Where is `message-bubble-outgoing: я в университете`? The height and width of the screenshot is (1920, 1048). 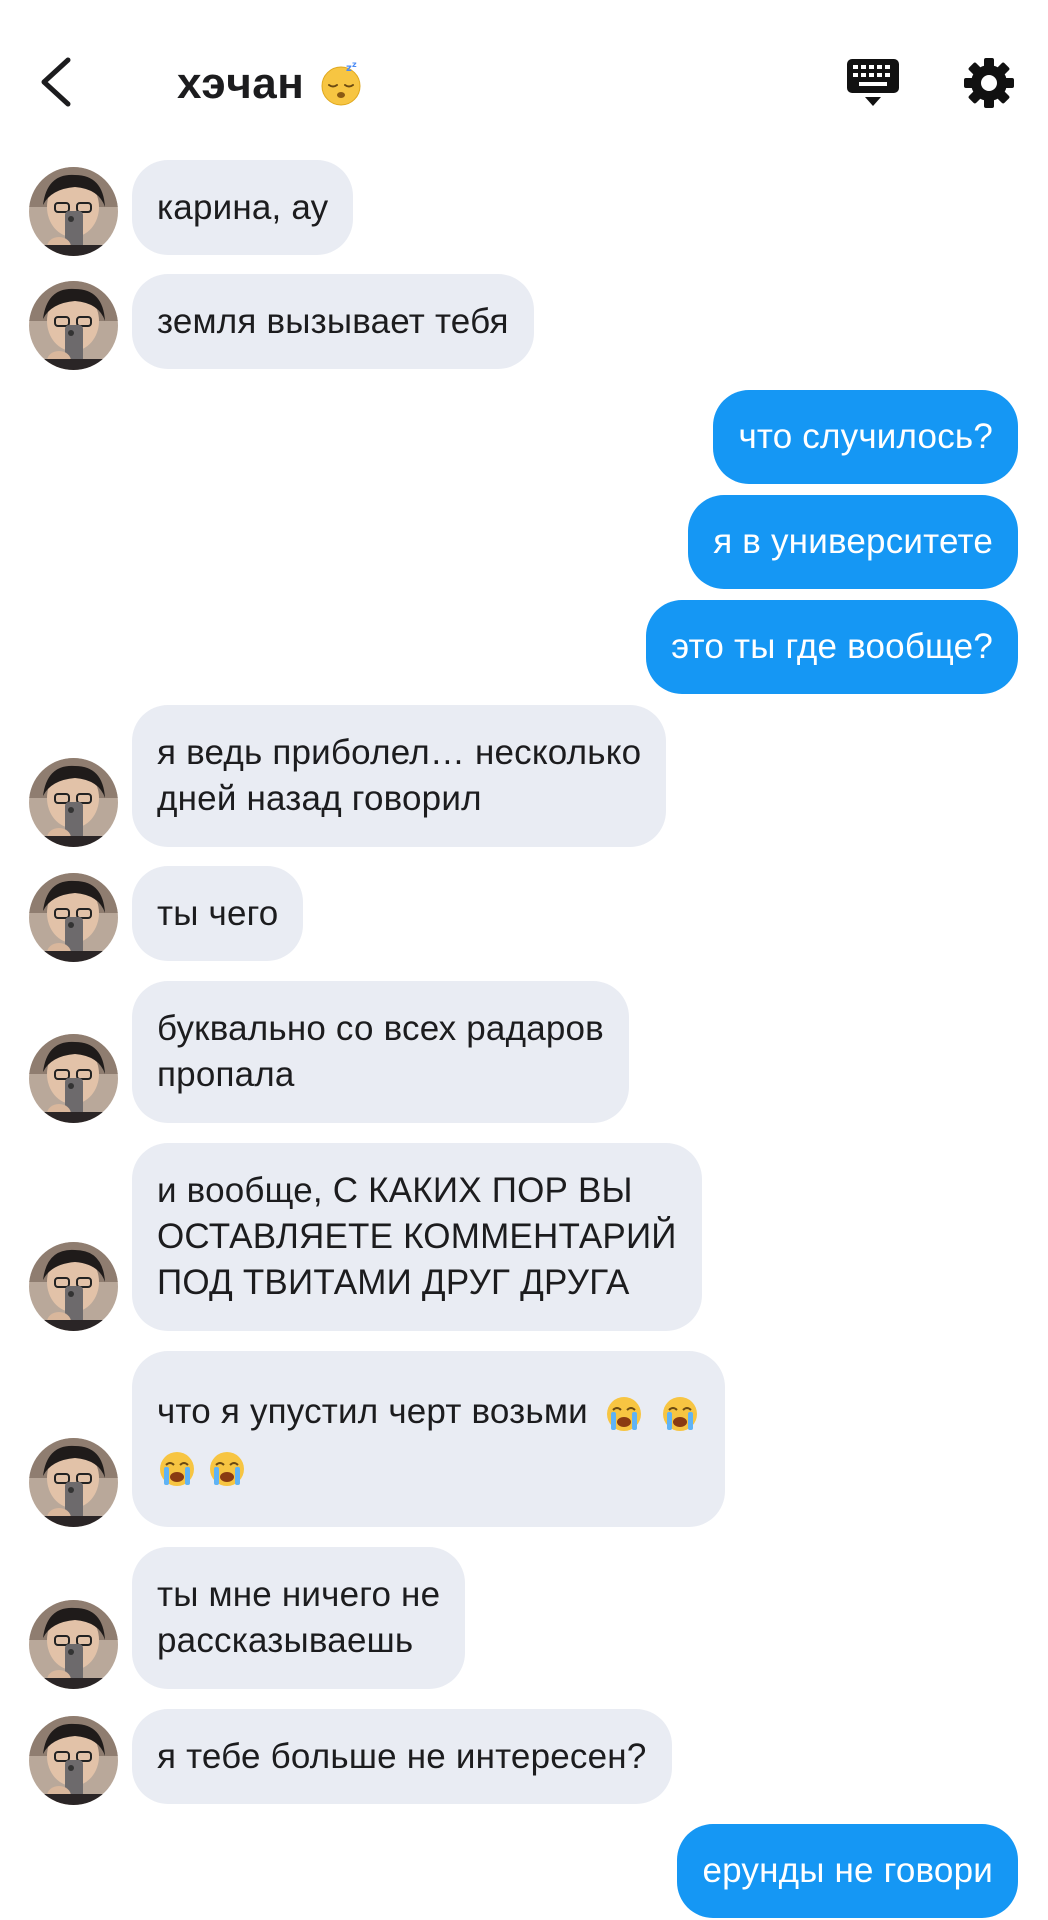
message-bubble-outgoing: я в университете is located at coordinates (853, 542).